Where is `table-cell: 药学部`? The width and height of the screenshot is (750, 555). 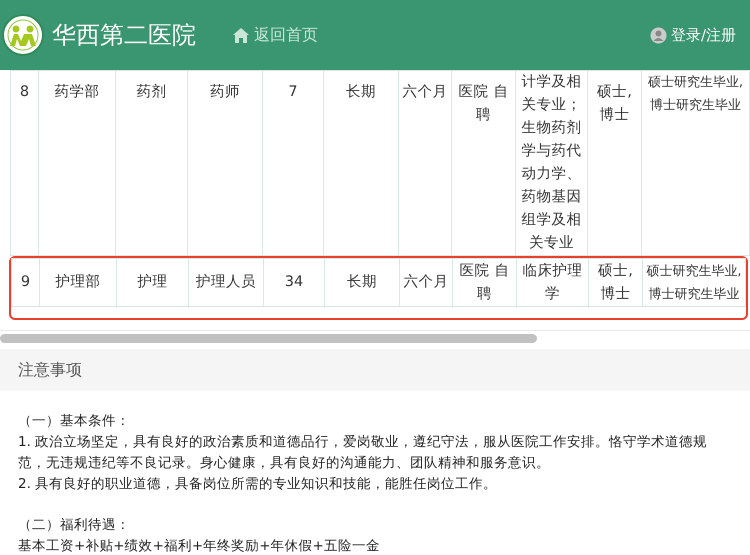 table-cell: 药学部 is located at coordinates (77, 163).